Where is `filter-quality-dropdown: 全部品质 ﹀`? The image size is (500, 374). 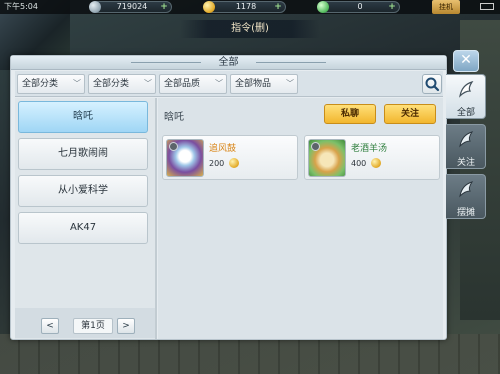
filter-quality-dropdown: 全部品质 ﹀ is located at coordinates (193, 84).